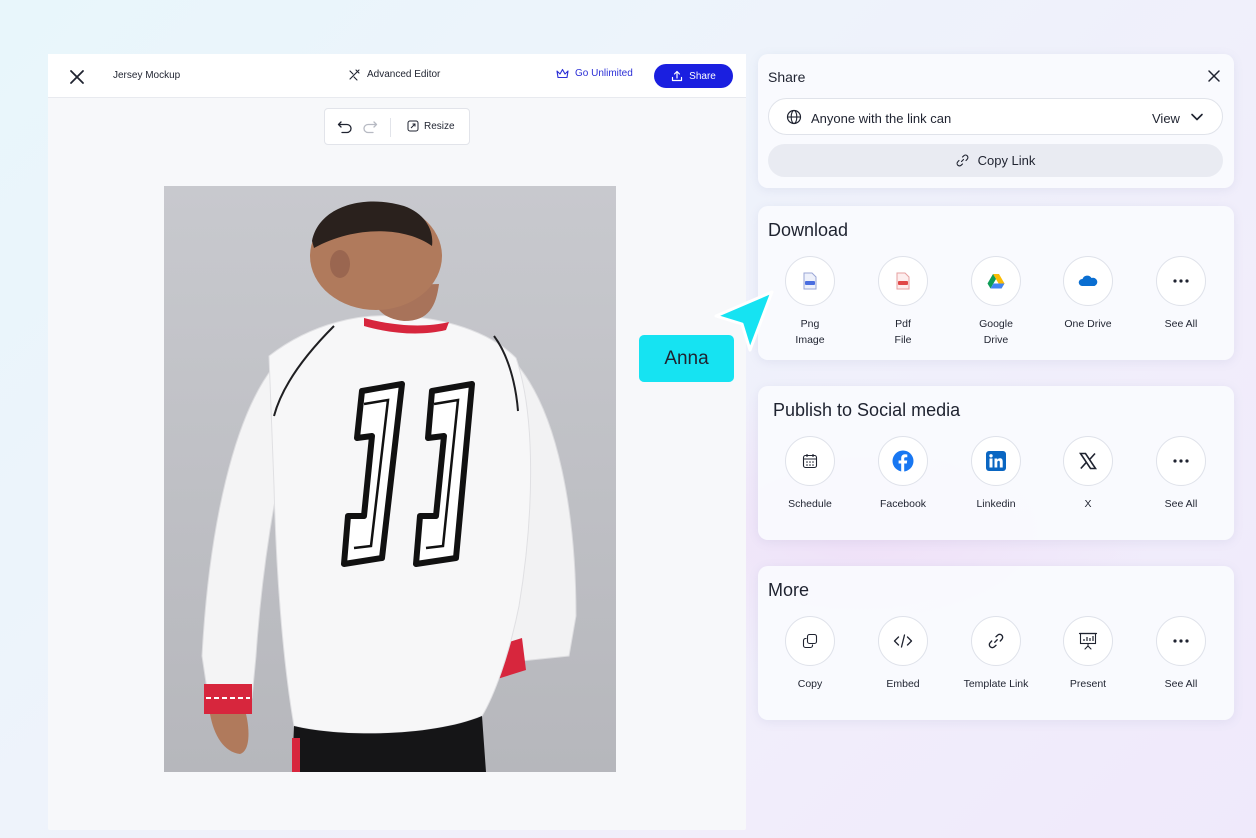  I want to click on copy-button: Copy, so click(810, 654).